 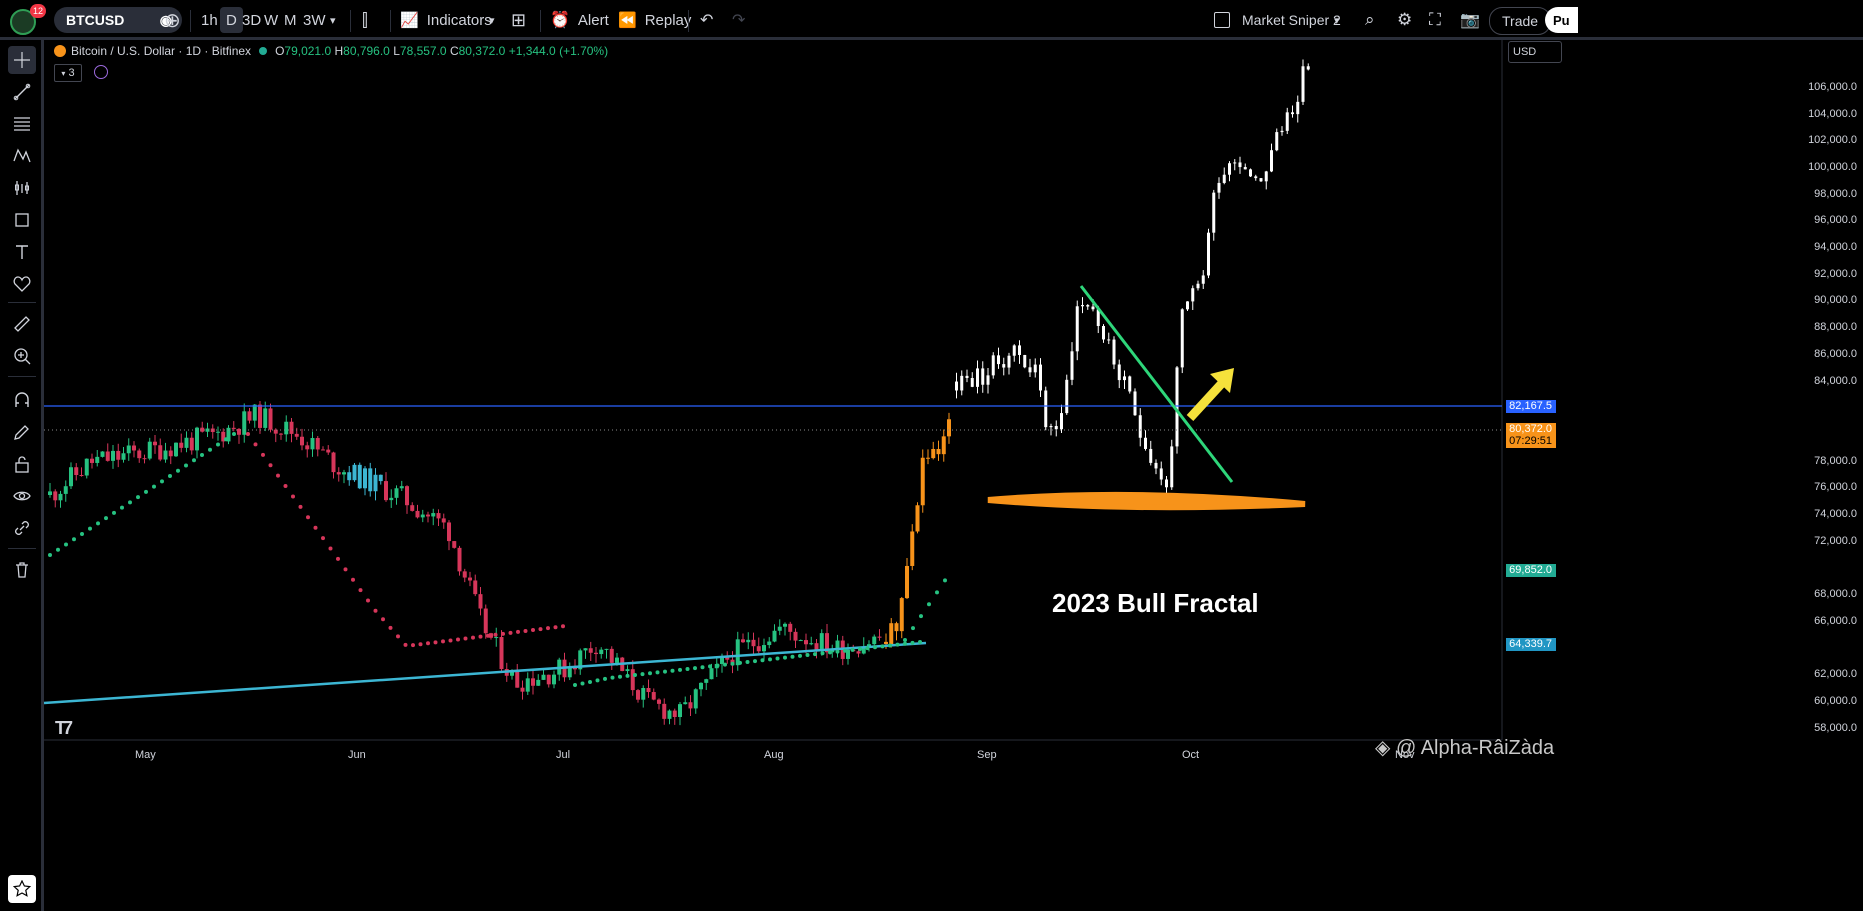 I want to click on star-icon, so click(x=22, y=889).